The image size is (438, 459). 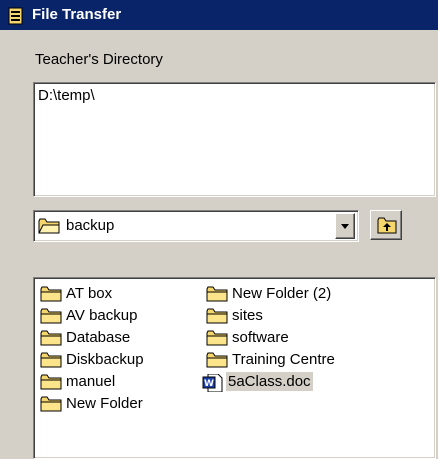 I want to click on item-label: AV backup, so click(x=102, y=315).